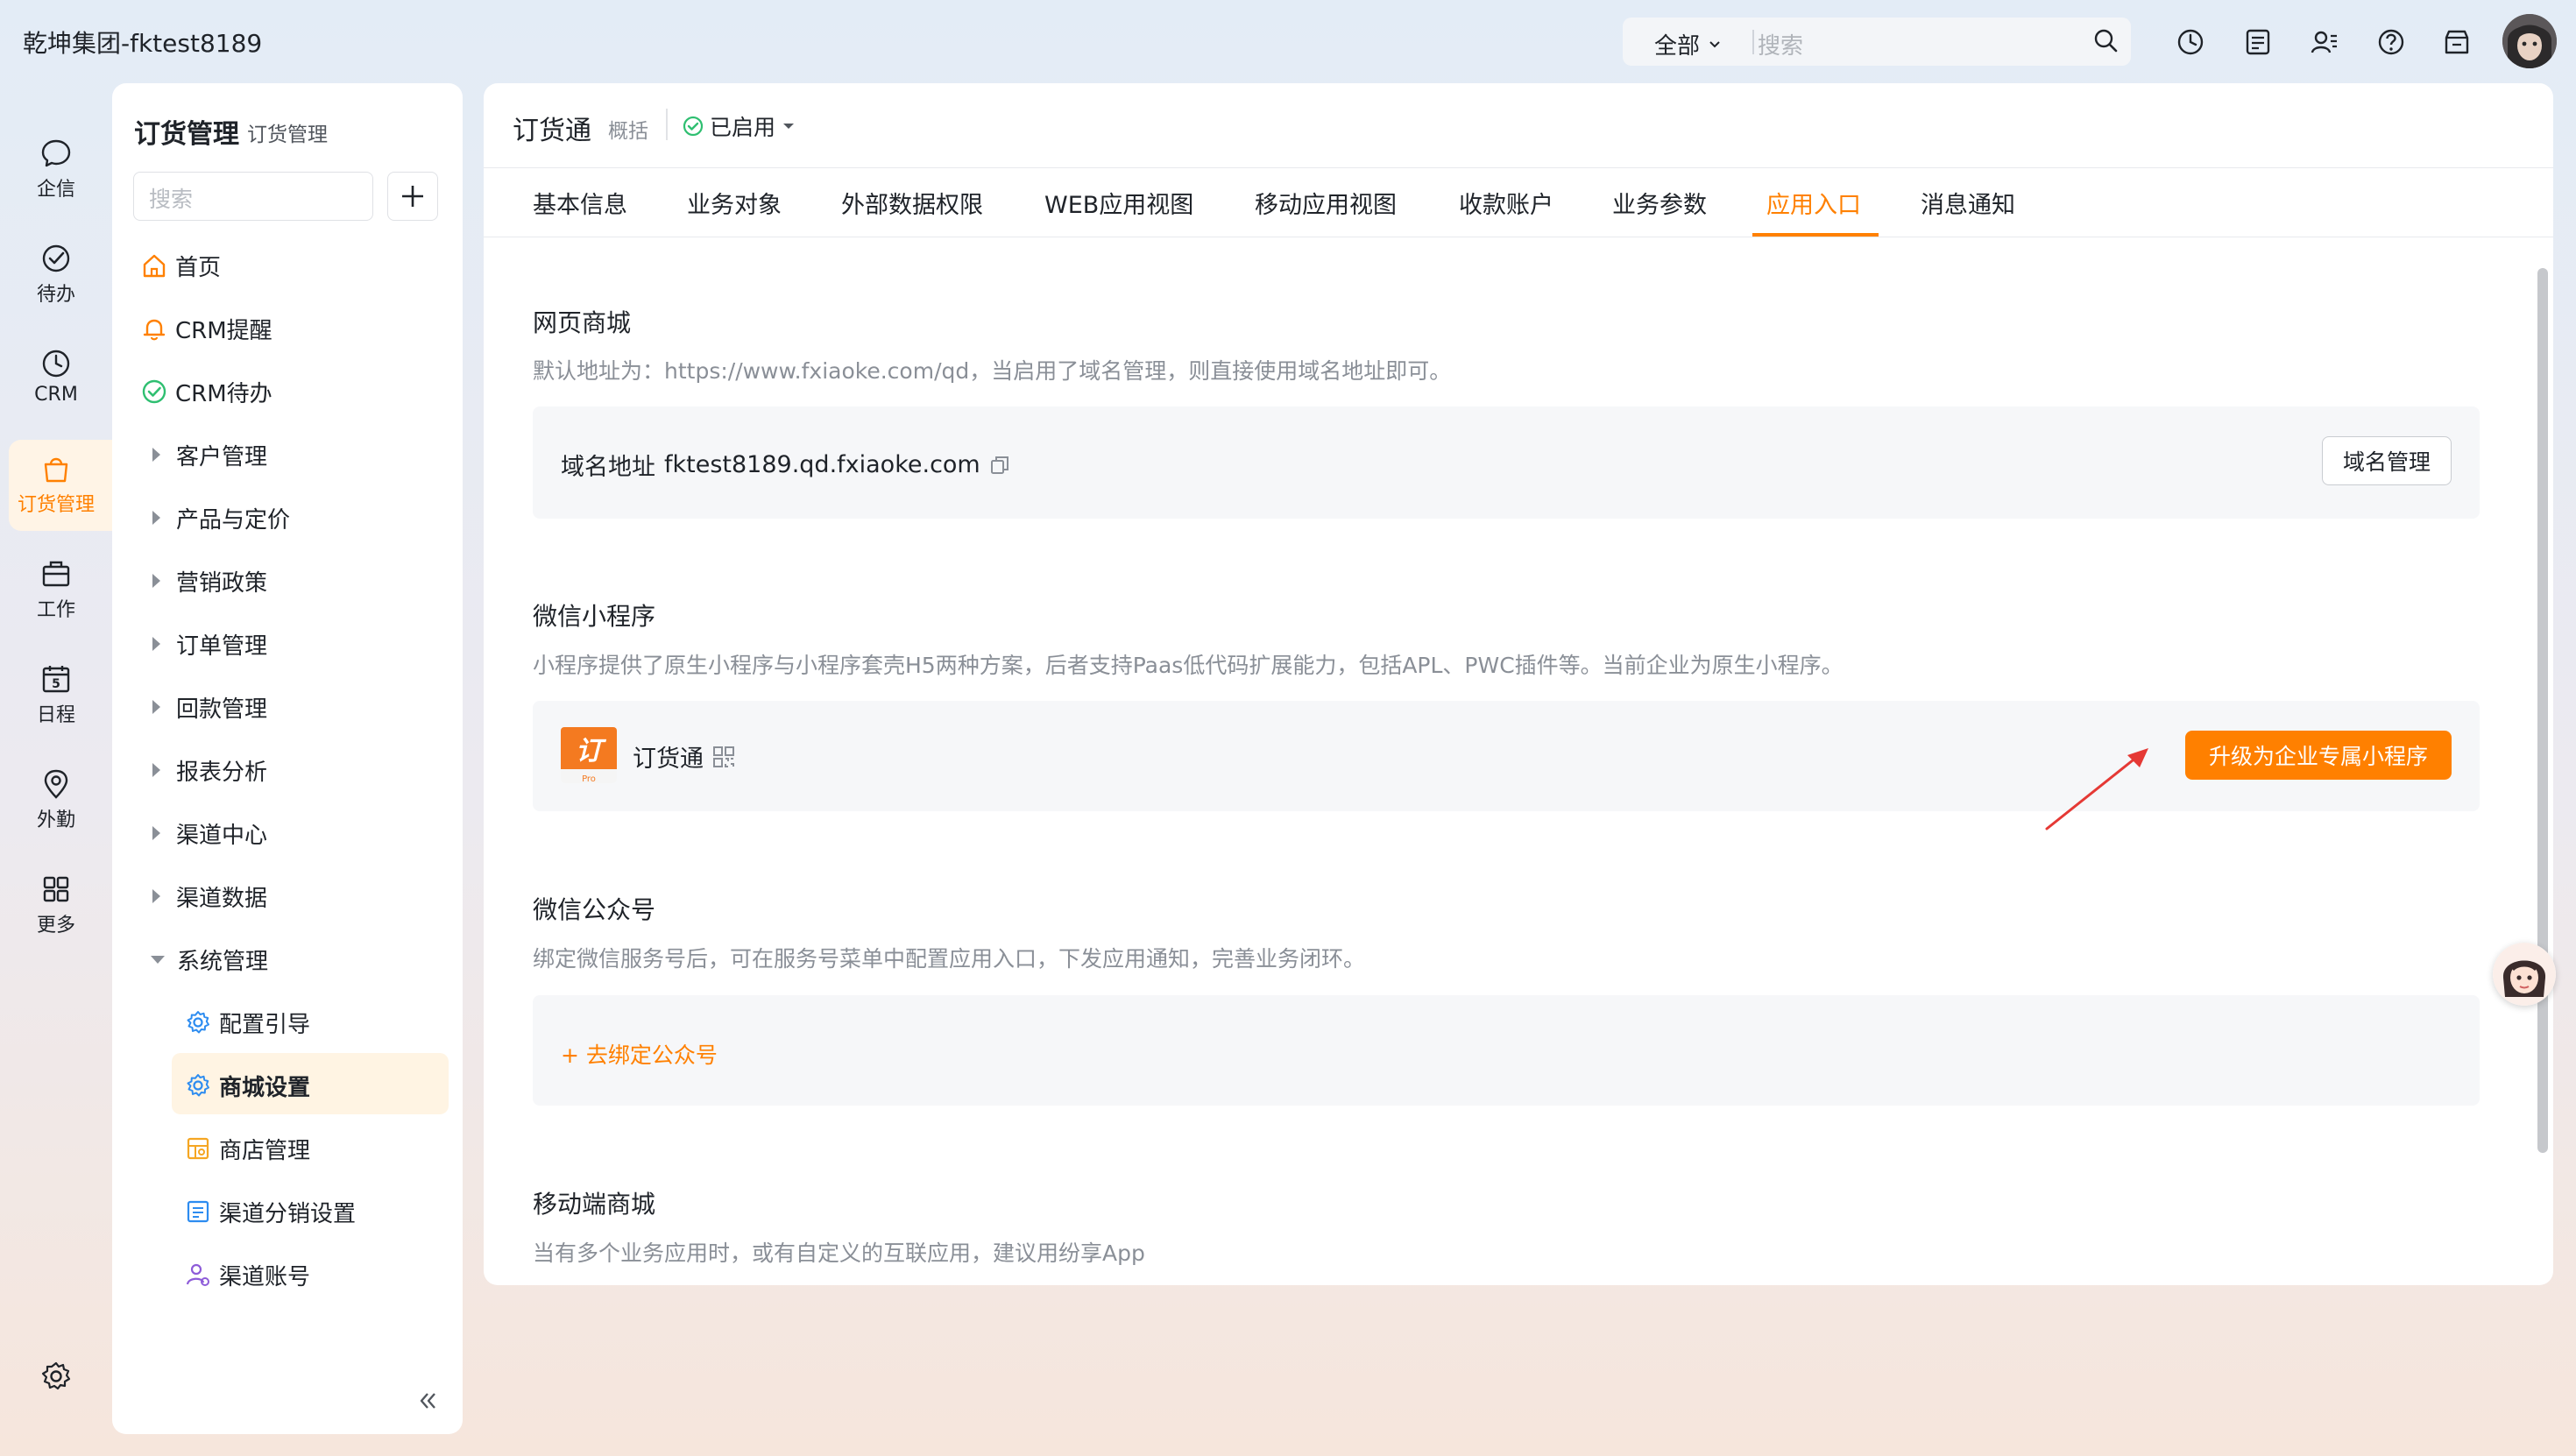 The image size is (2576, 1456). I want to click on sidebar-item-label: 渠道中心, so click(222, 835).